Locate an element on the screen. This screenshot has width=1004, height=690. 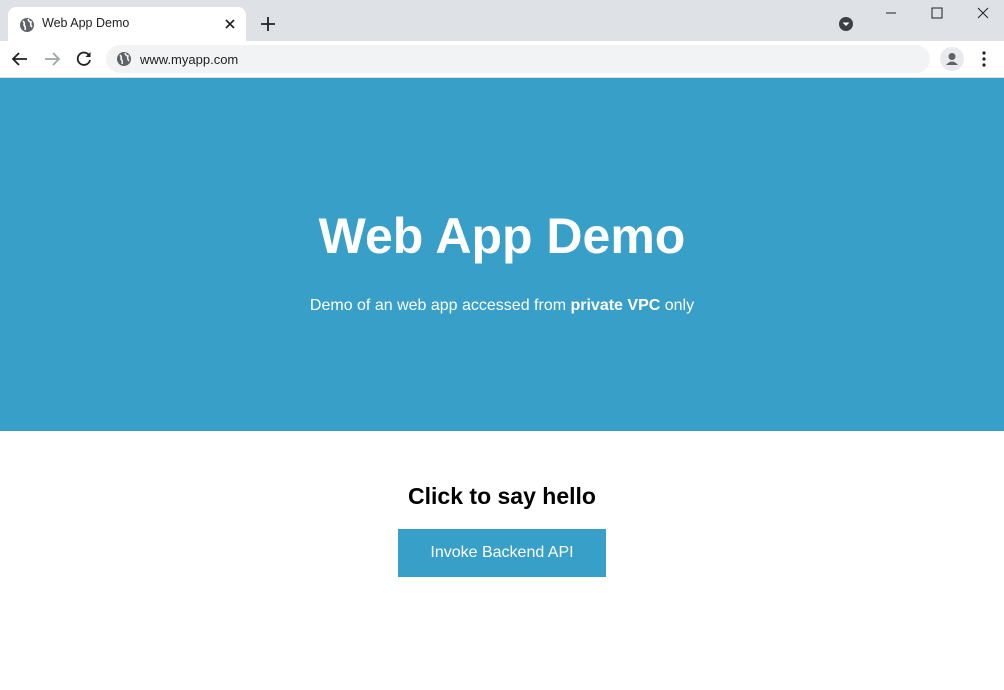
maximize-icon is located at coordinates (937, 15).